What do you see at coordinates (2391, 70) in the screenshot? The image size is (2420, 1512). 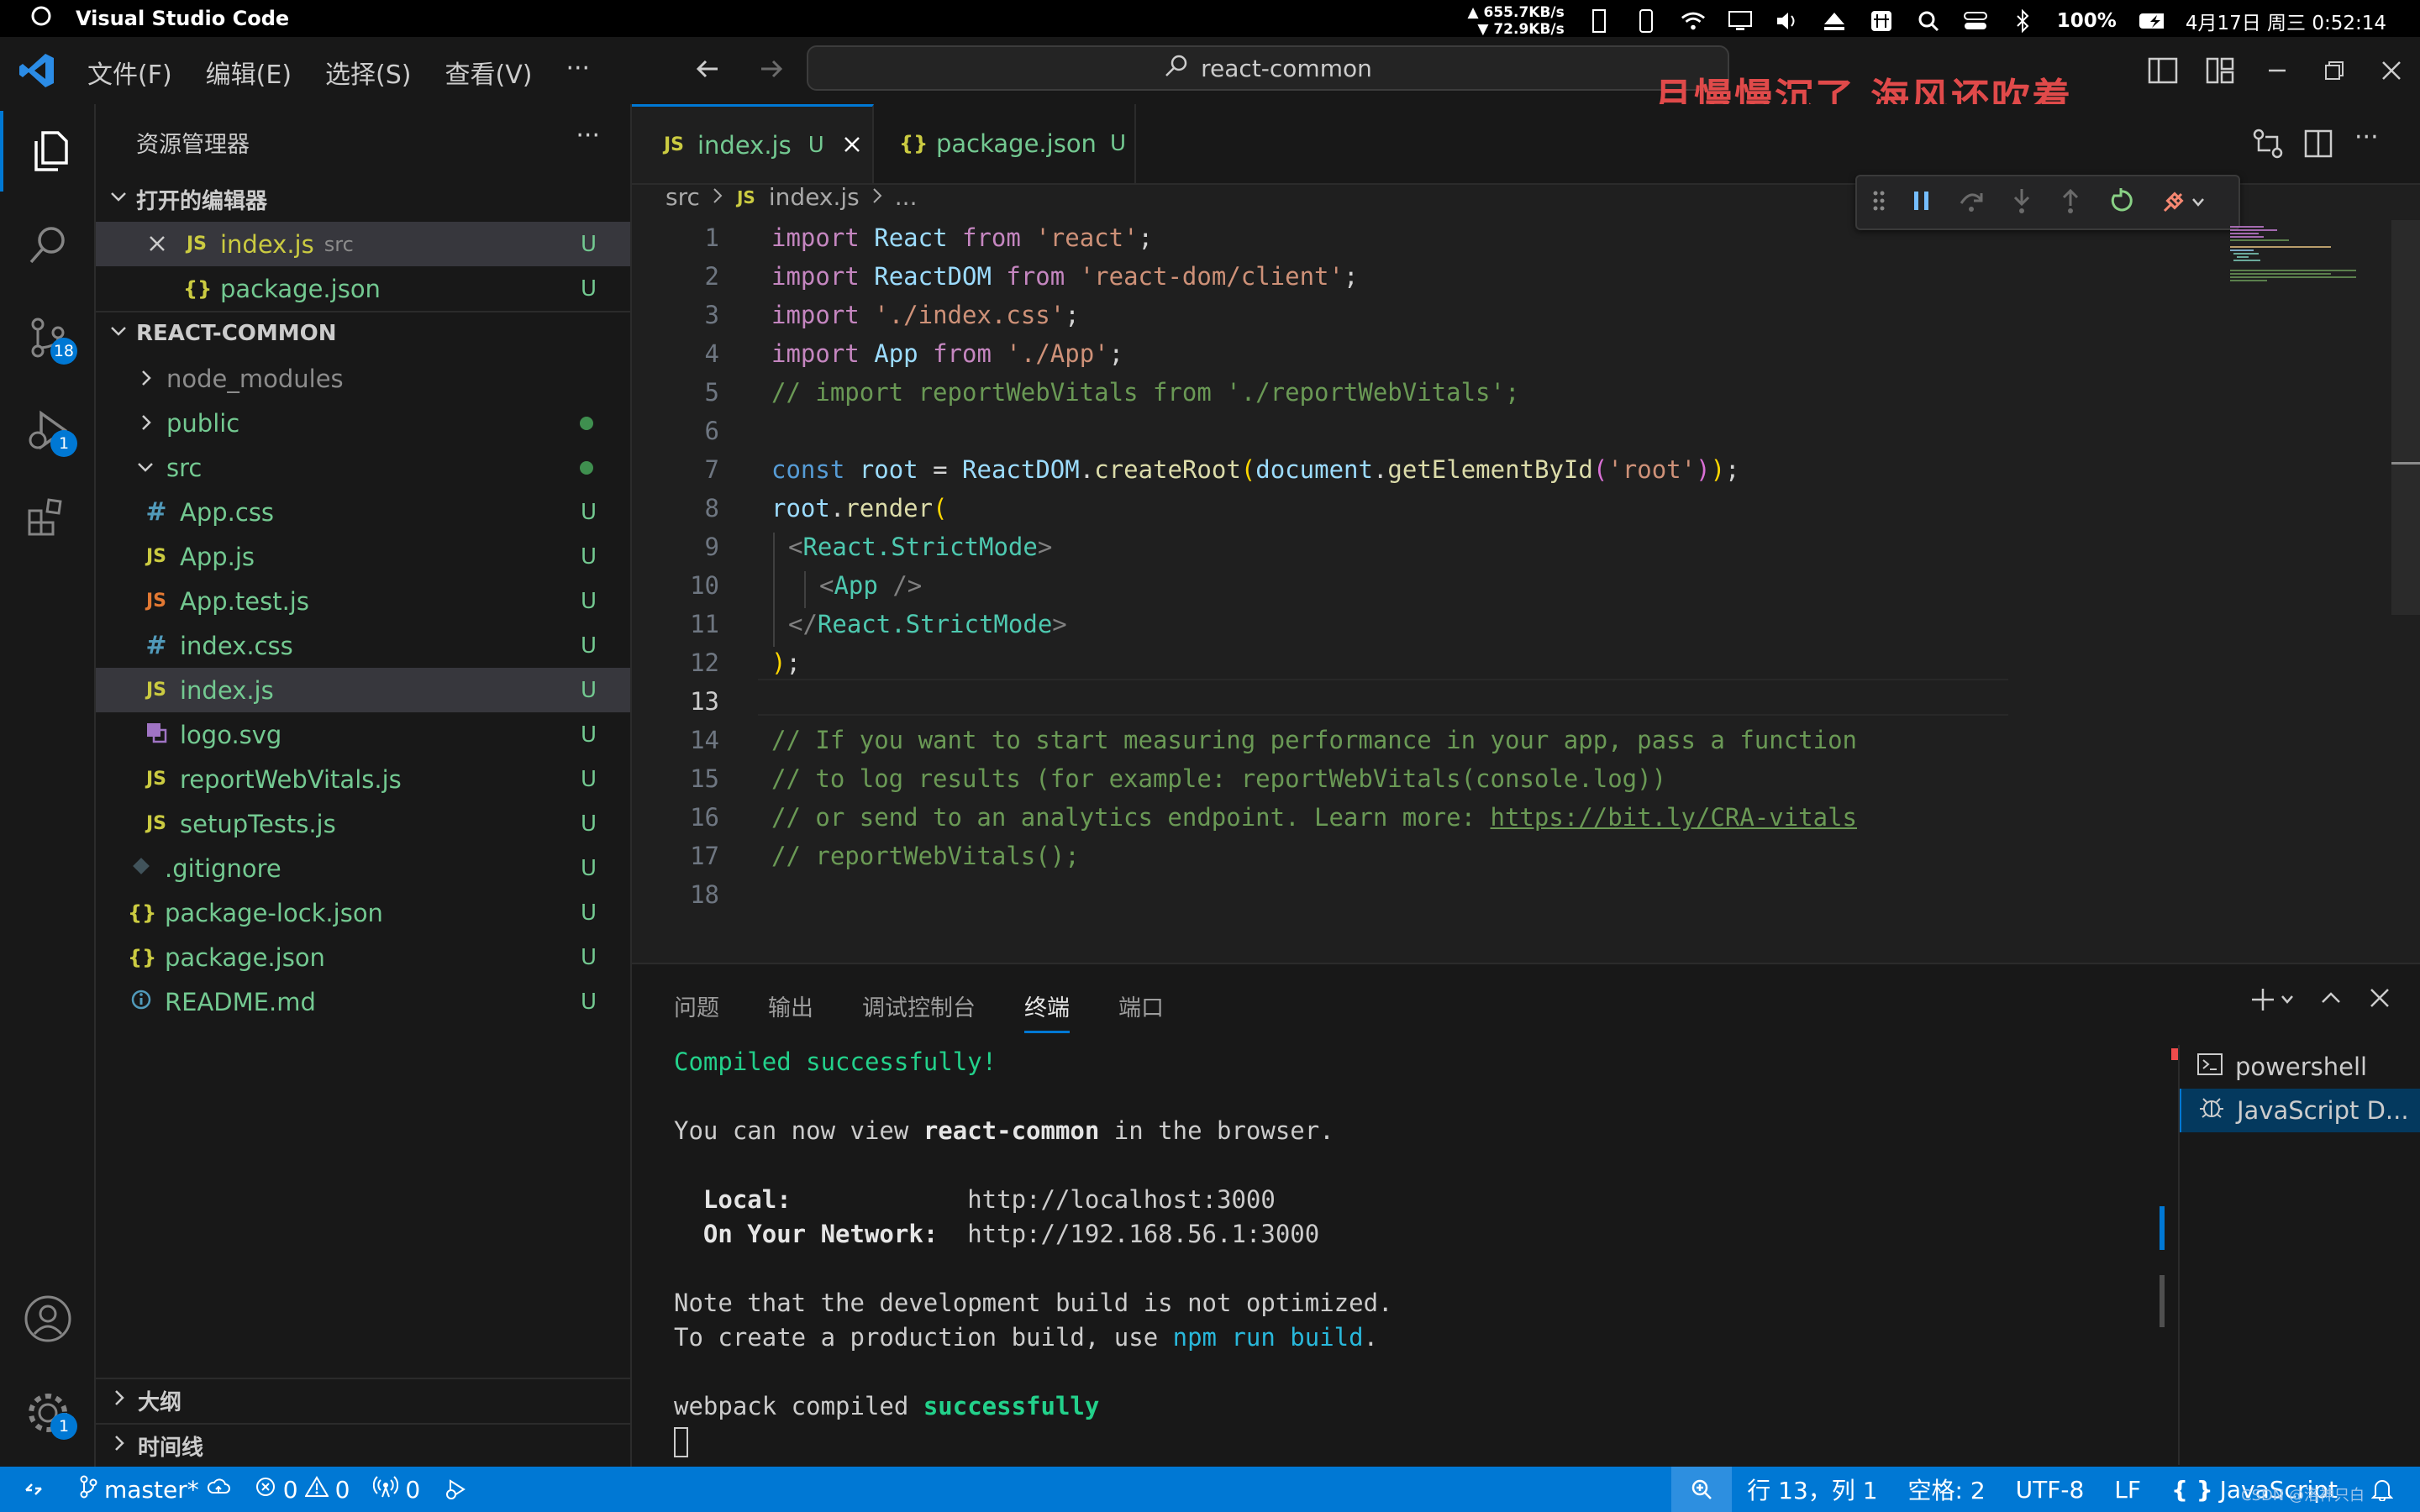 I see `close-window-icon` at bounding box center [2391, 70].